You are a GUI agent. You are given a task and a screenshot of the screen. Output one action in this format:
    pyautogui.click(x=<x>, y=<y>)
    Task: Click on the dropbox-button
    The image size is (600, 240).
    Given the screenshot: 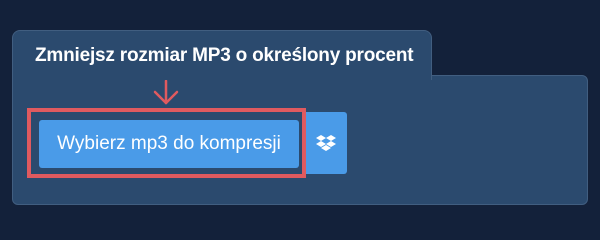 What is the action you would take?
    pyautogui.click(x=326, y=143)
    